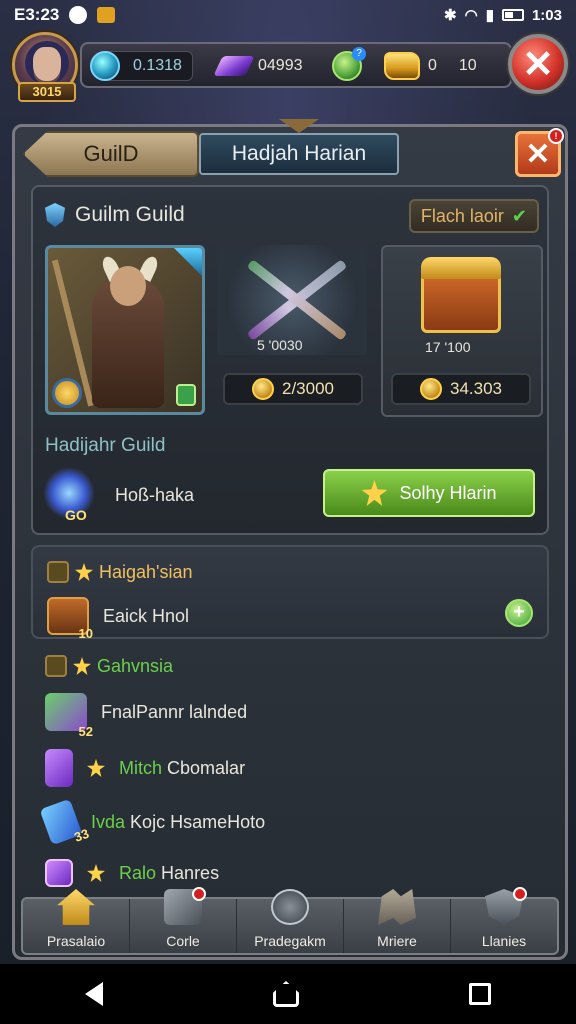  I want to click on chest-label: 17 '100, so click(448, 347).